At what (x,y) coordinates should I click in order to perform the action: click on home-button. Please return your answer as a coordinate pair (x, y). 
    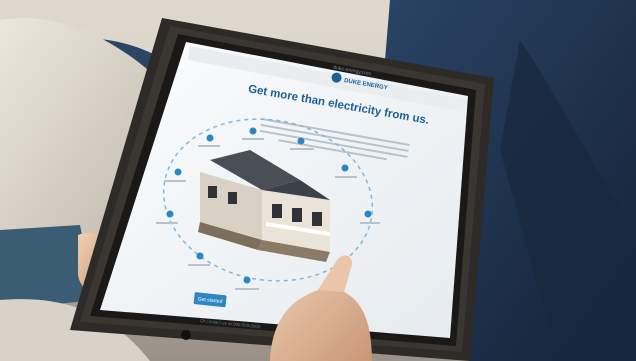
    Looking at the image, I should click on (186, 335).